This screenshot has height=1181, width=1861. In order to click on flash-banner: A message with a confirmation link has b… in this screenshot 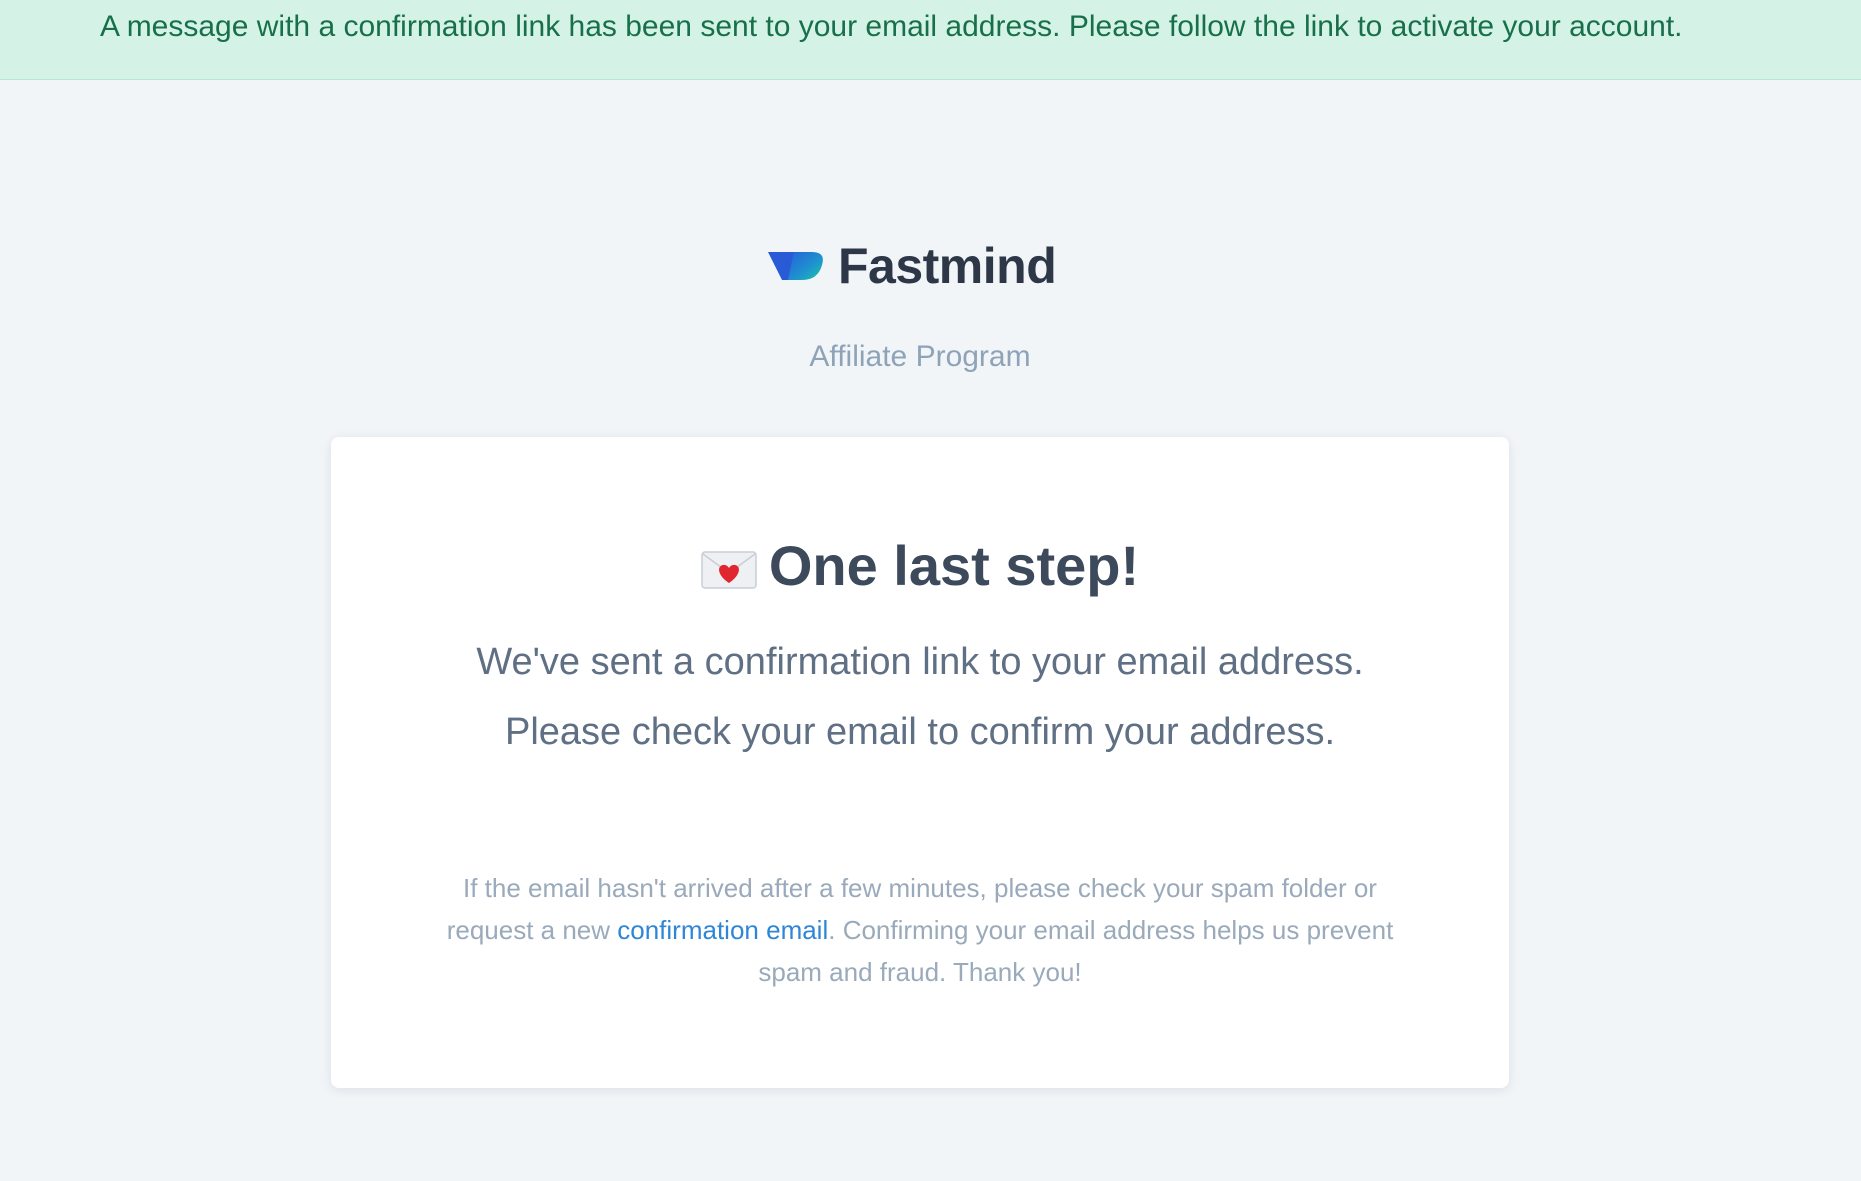, I will do `click(930, 40)`.